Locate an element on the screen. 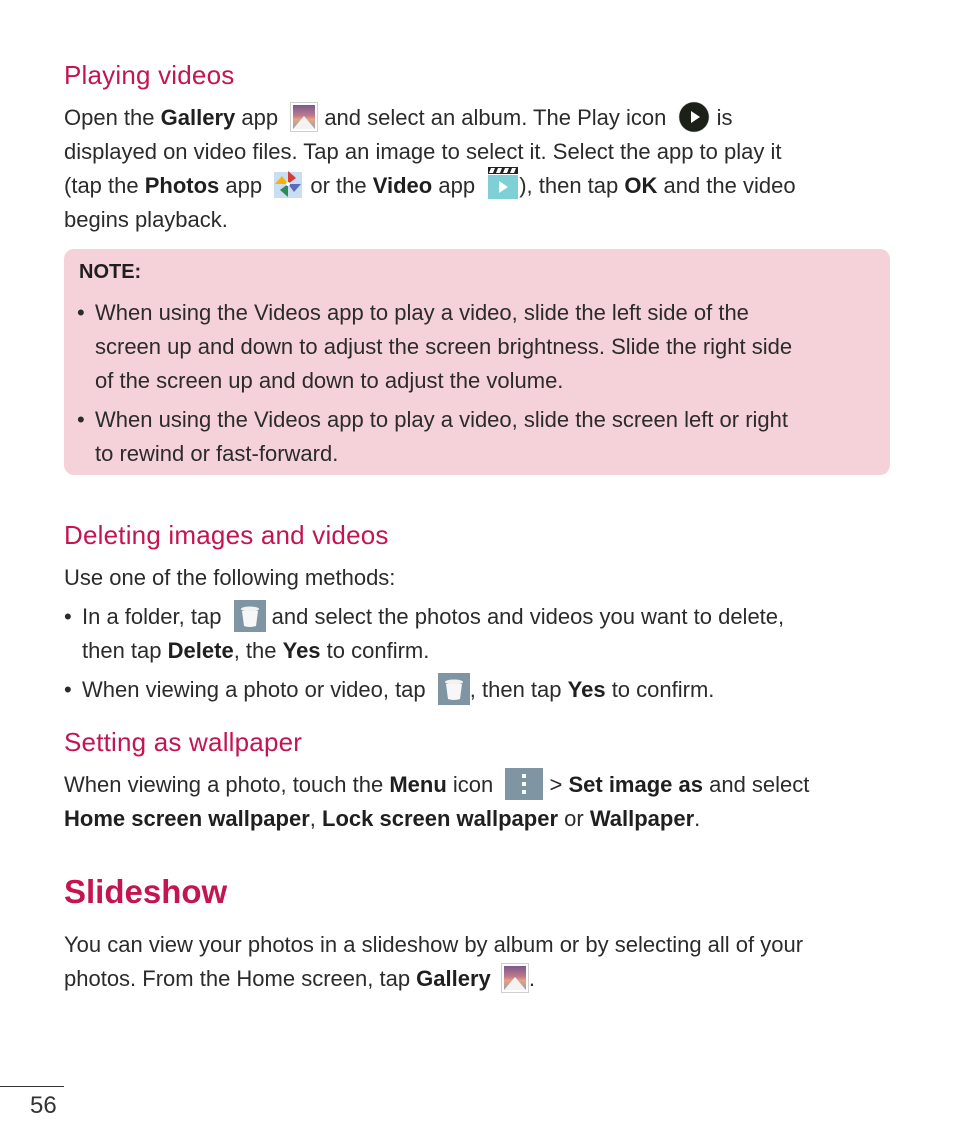 The width and height of the screenshot is (954, 1145). text: In a folder, tap is located at coordinates (152, 616).